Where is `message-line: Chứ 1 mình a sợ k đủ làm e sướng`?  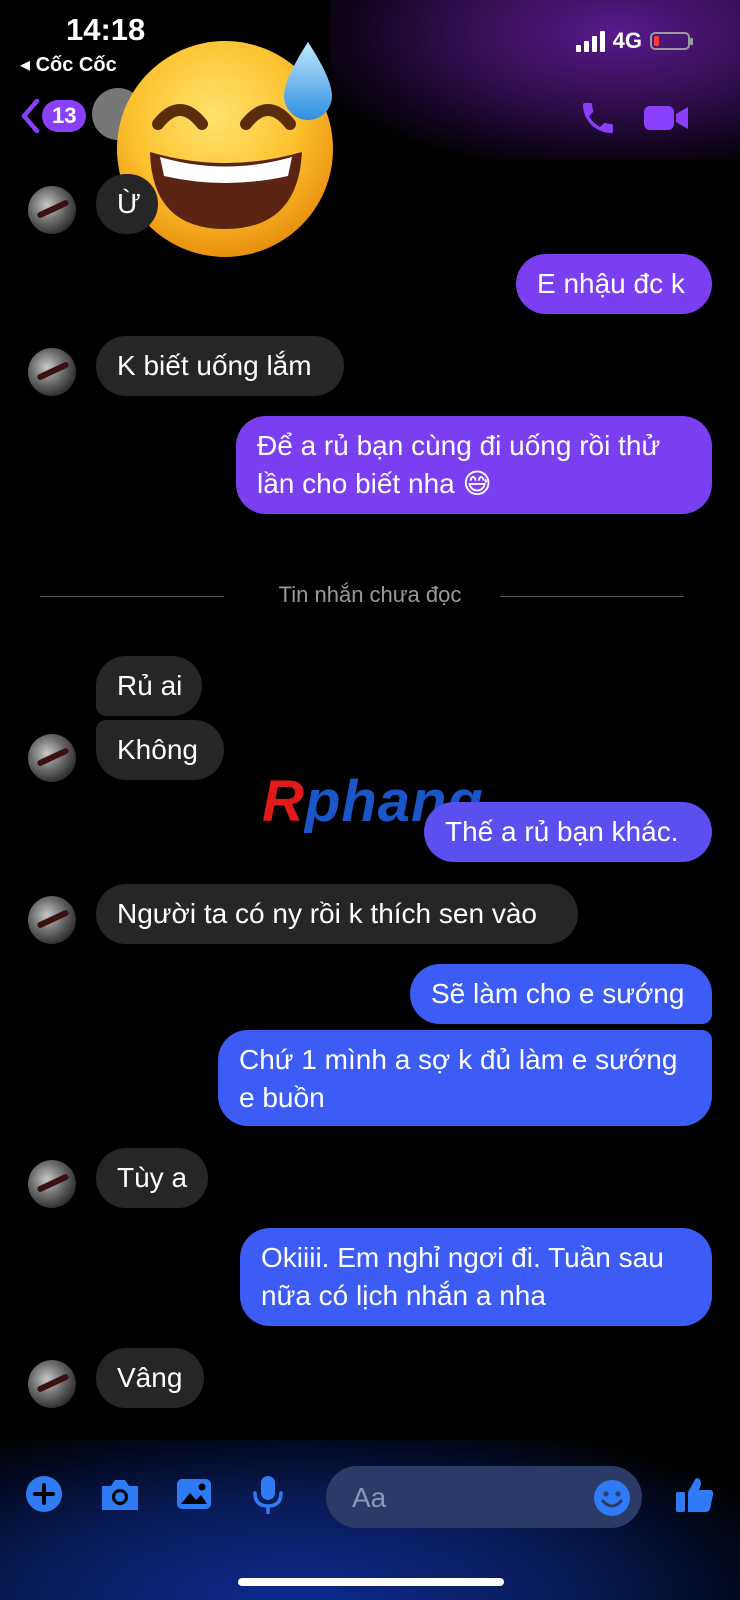
message-line: Chứ 1 mình a sợ k đủ làm e sướng is located at coordinates (458, 1059).